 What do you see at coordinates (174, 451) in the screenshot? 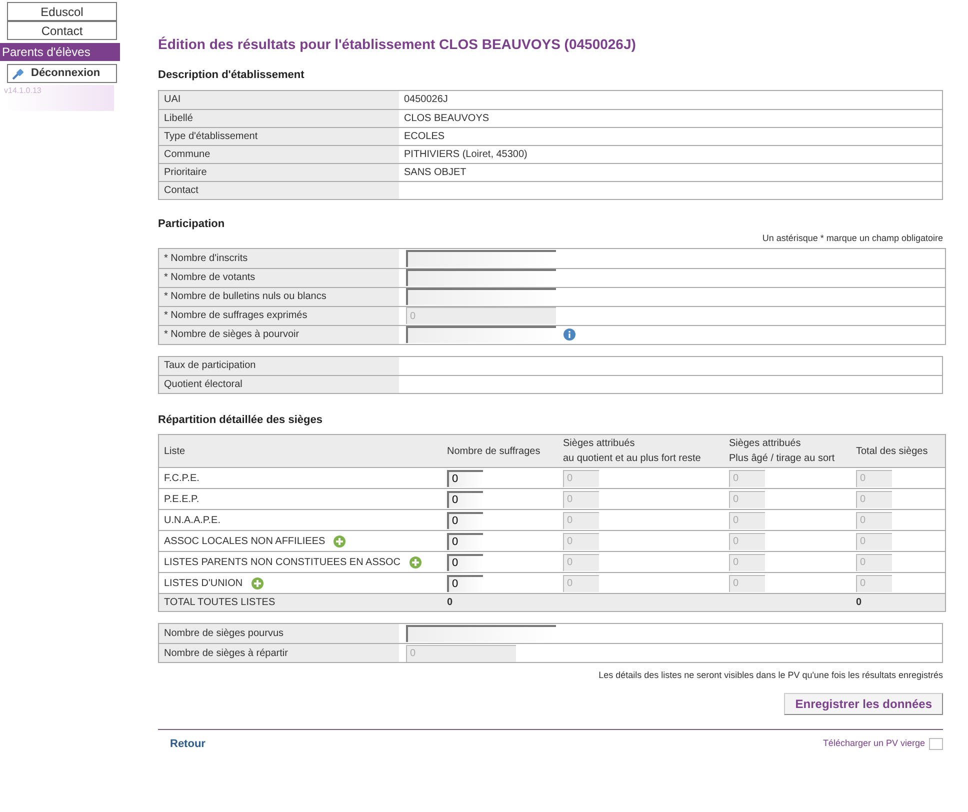
I see `column-header: Liste` at bounding box center [174, 451].